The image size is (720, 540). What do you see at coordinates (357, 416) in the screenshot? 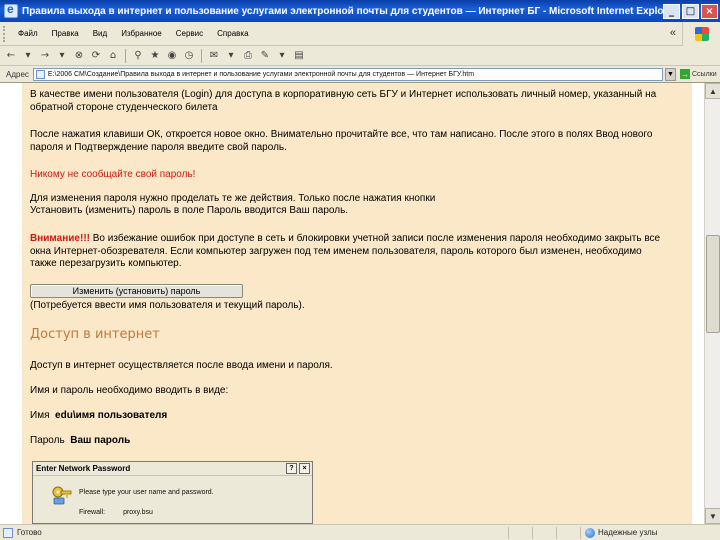
I see `name-line: Имя edu\имя пользователя` at bounding box center [357, 416].